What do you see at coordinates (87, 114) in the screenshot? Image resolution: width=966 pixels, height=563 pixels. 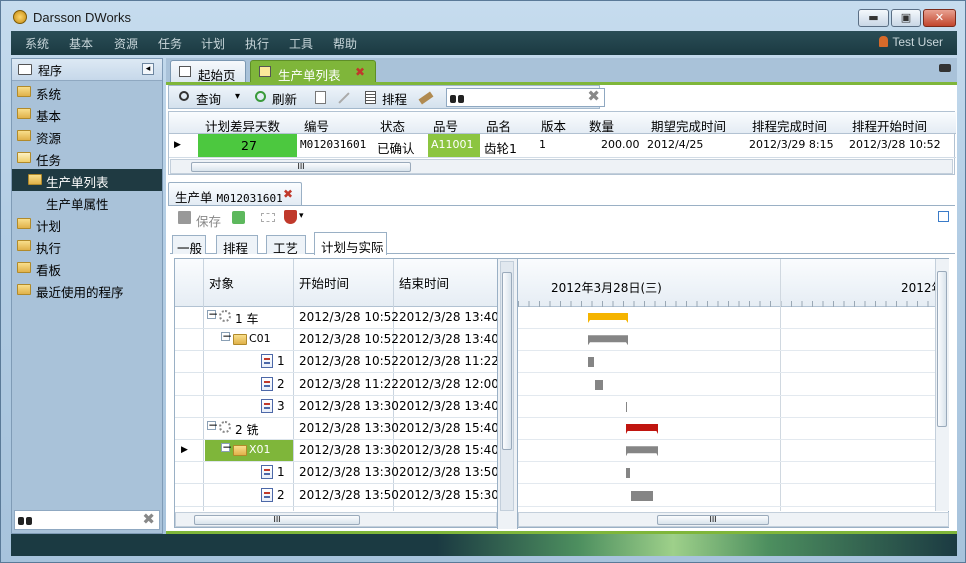 I see `sidebar-item-basic: 基本` at bounding box center [87, 114].